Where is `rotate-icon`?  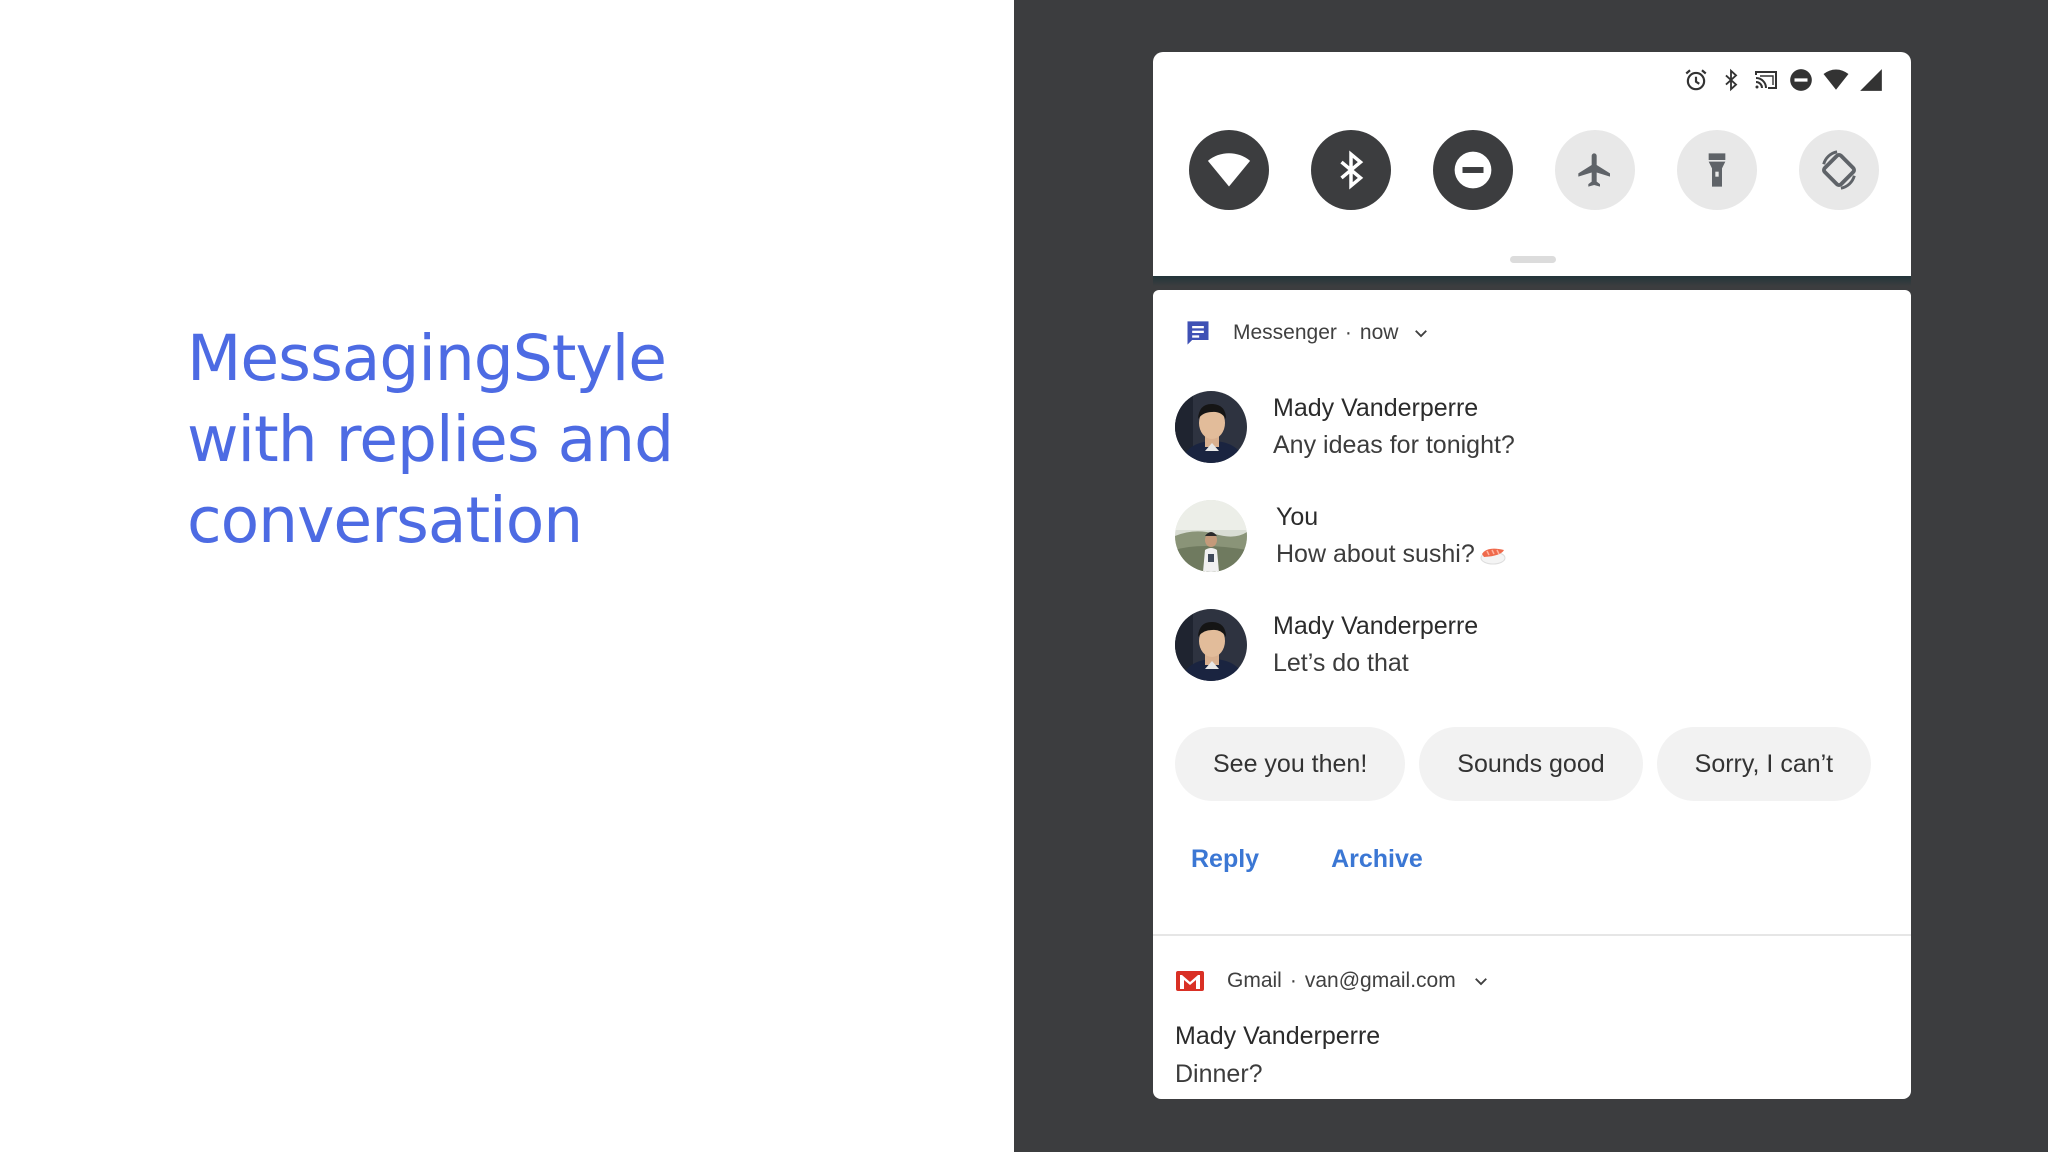 rotate-icon is located at coordinates (1839, 170).